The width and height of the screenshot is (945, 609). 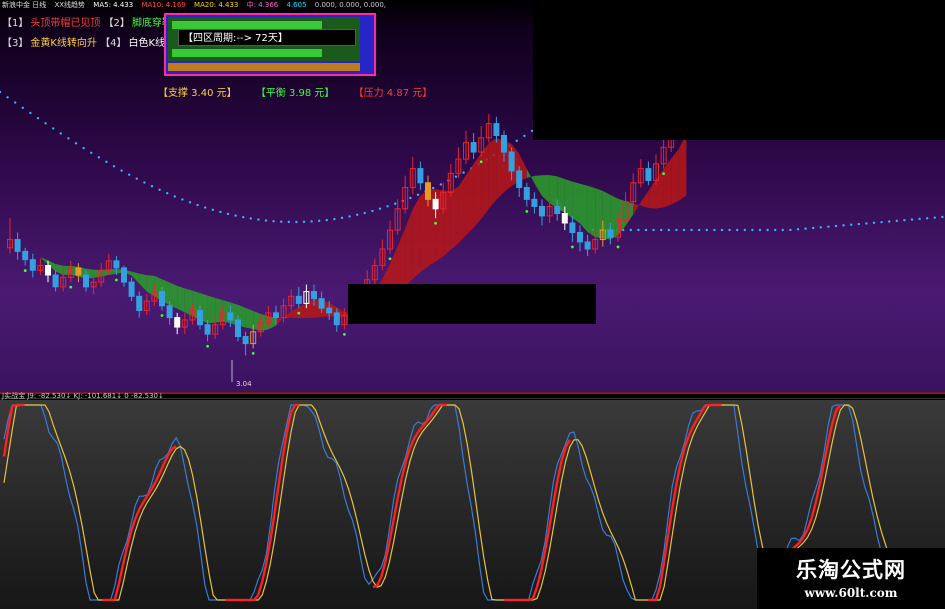 I want to click on readout-part: 4.605, so click(x=296, y=5).